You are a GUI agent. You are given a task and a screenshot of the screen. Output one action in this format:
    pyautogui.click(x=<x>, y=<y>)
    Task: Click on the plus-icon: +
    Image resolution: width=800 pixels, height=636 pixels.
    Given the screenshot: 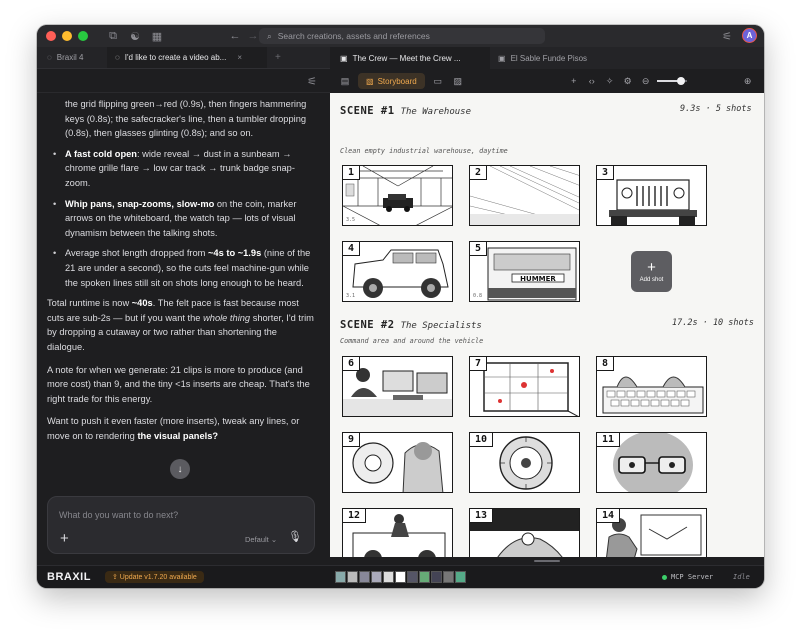 What is the action you would take?
    pyautogui.click(x=651, y=267)
    